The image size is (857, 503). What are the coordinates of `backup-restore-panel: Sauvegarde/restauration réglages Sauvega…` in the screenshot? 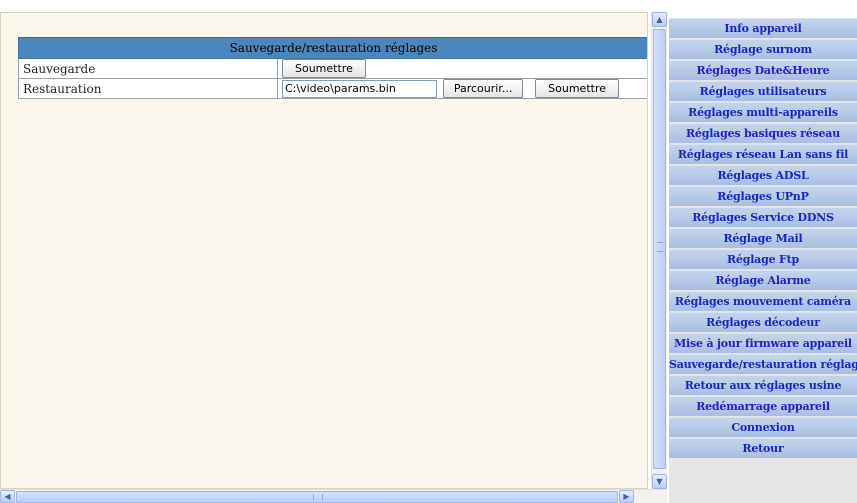 It's located at (332, 68).